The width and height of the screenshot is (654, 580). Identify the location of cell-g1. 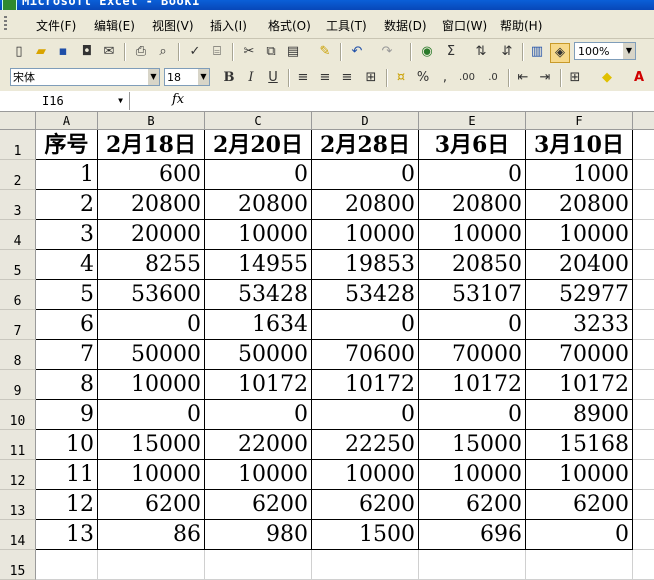
(643, 145).